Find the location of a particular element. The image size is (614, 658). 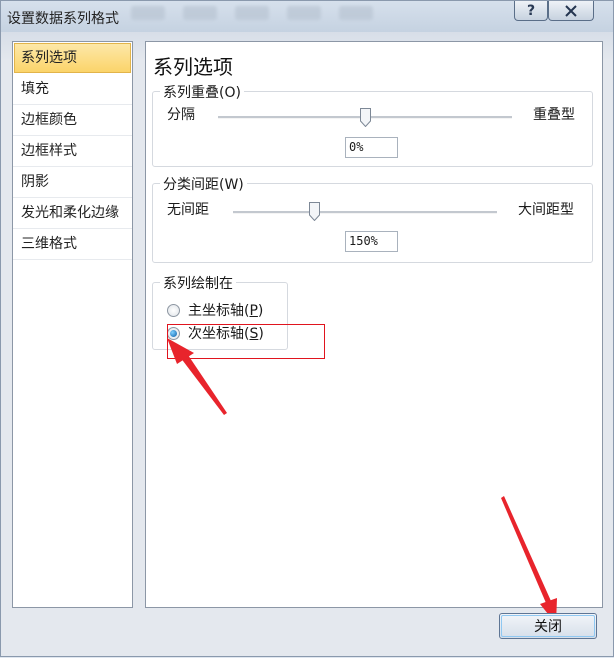

arrow-to-secondary-axis is located at coordinates (197, 376).